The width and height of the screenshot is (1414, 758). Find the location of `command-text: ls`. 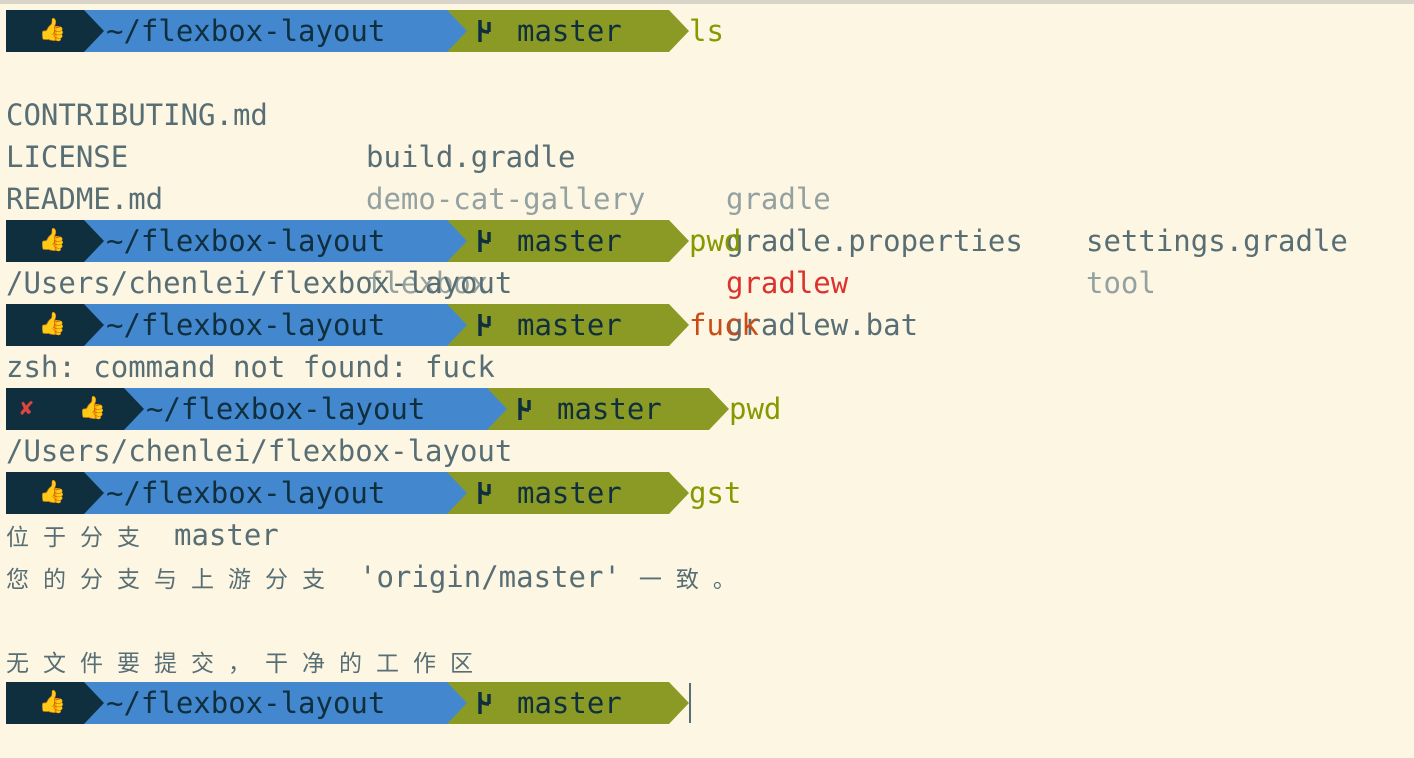

command-text: ls is located at coordinates (706, 31).